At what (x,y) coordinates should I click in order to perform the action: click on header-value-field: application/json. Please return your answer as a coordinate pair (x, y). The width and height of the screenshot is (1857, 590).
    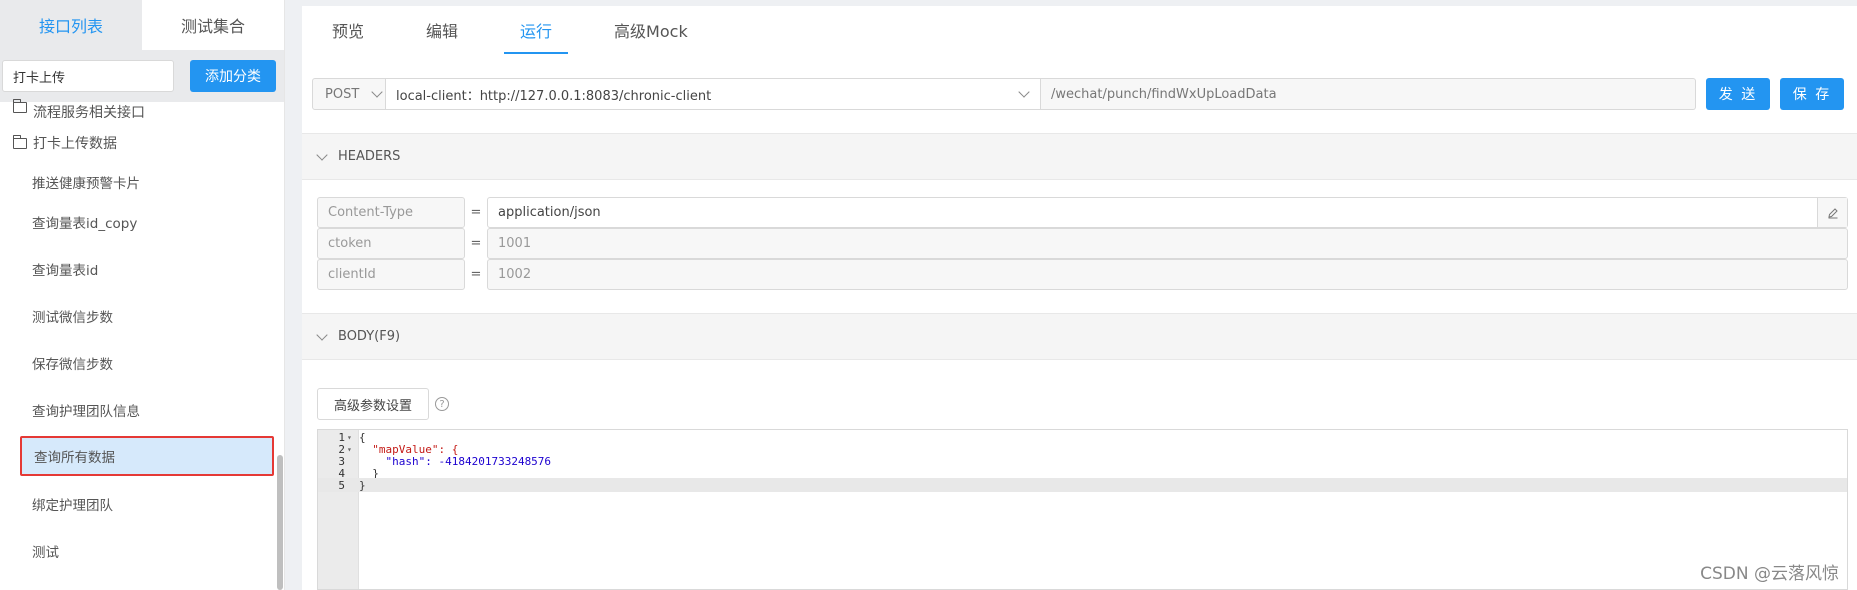
    Looking at the image, I should click on (1167, 212).